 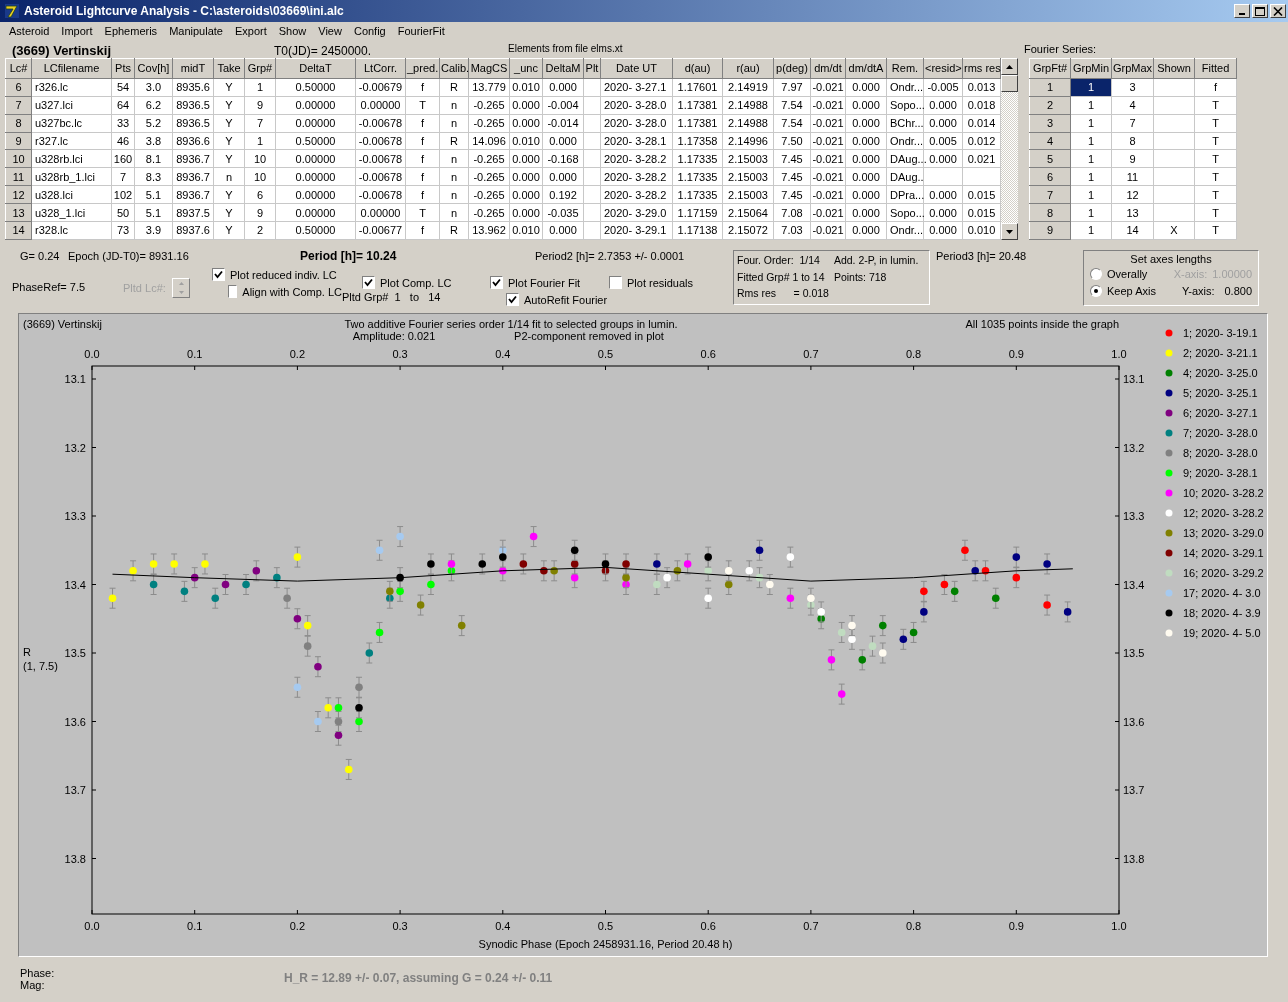 What do you see at coordinates (563, 123) in the screenshot?
I see `table-cell: -0.014` at bounding box center [563, 123].